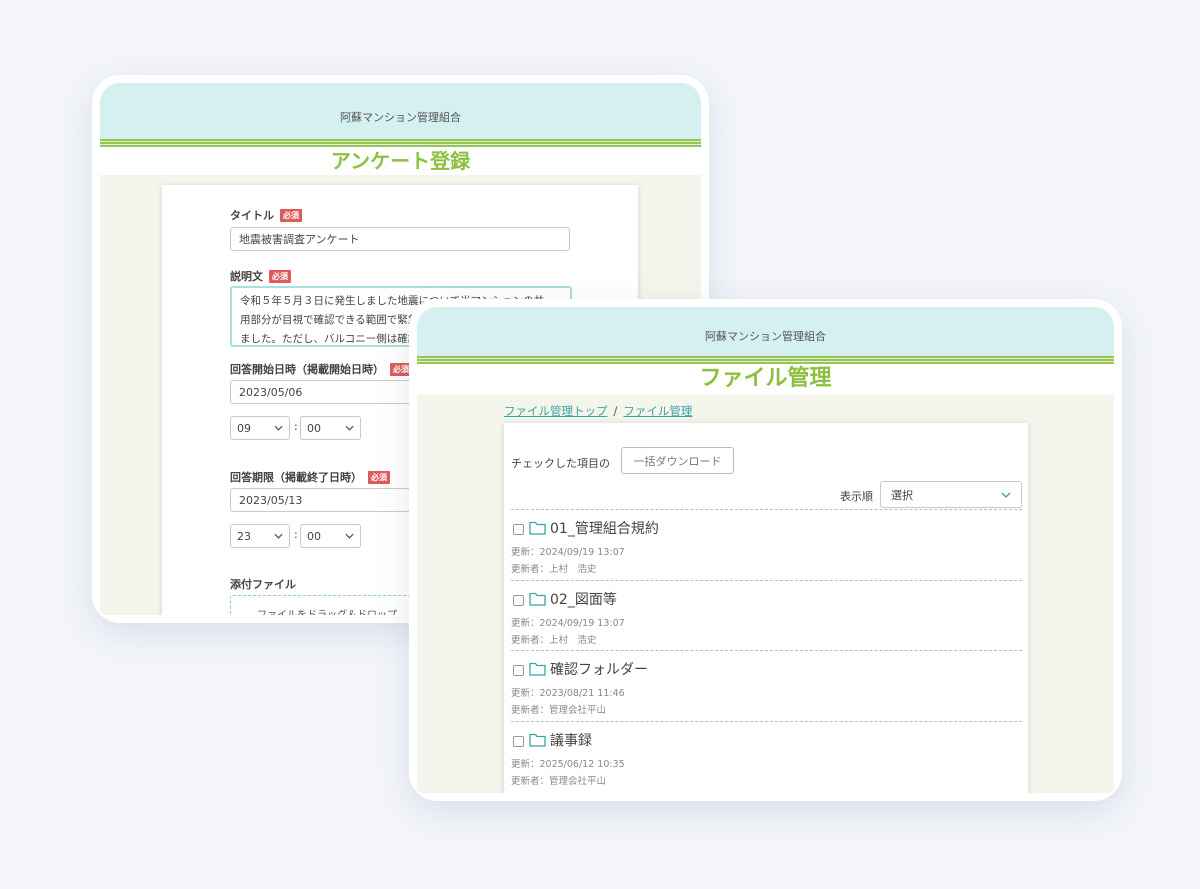 The height and width of the screenshot is (889, 1200). Describe the element at coordinates (556, 411) in the screenshot. I see `breadcrumb-top-link: ファイル管理トップ` at that location.